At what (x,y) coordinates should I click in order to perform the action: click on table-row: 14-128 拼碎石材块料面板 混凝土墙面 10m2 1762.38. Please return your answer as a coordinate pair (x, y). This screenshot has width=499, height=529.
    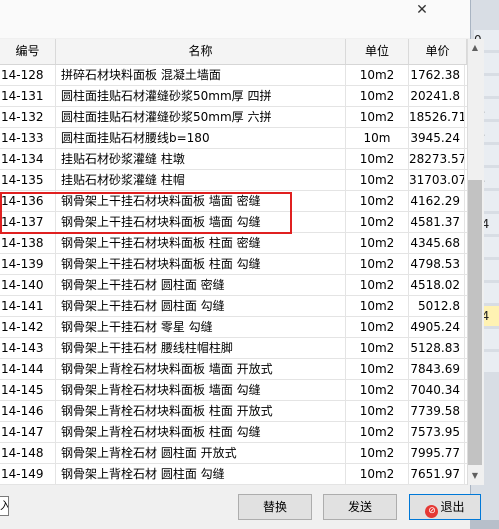
    Looking at the image, I should click on (233, 75).